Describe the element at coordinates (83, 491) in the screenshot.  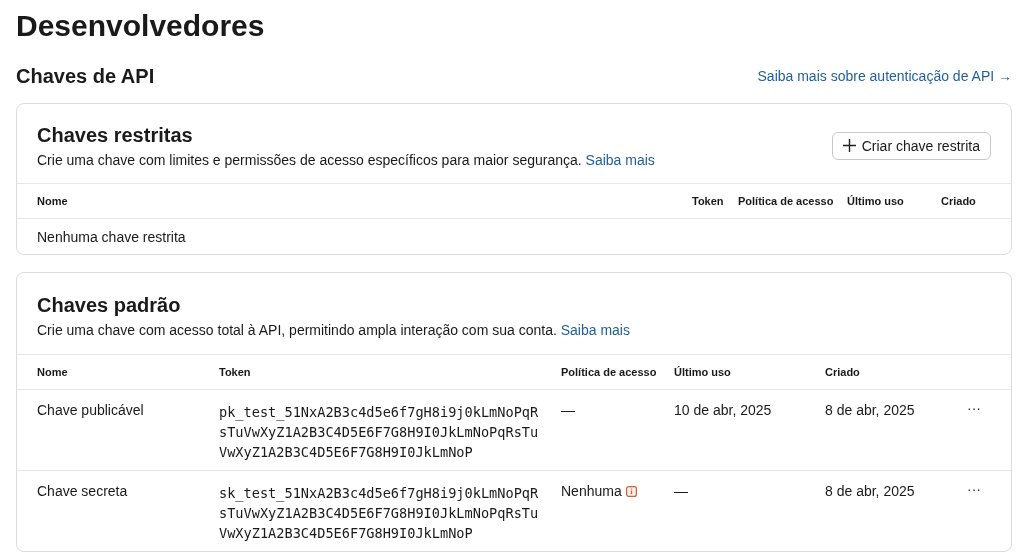
I see `key-name: Chave secreta` at that location.